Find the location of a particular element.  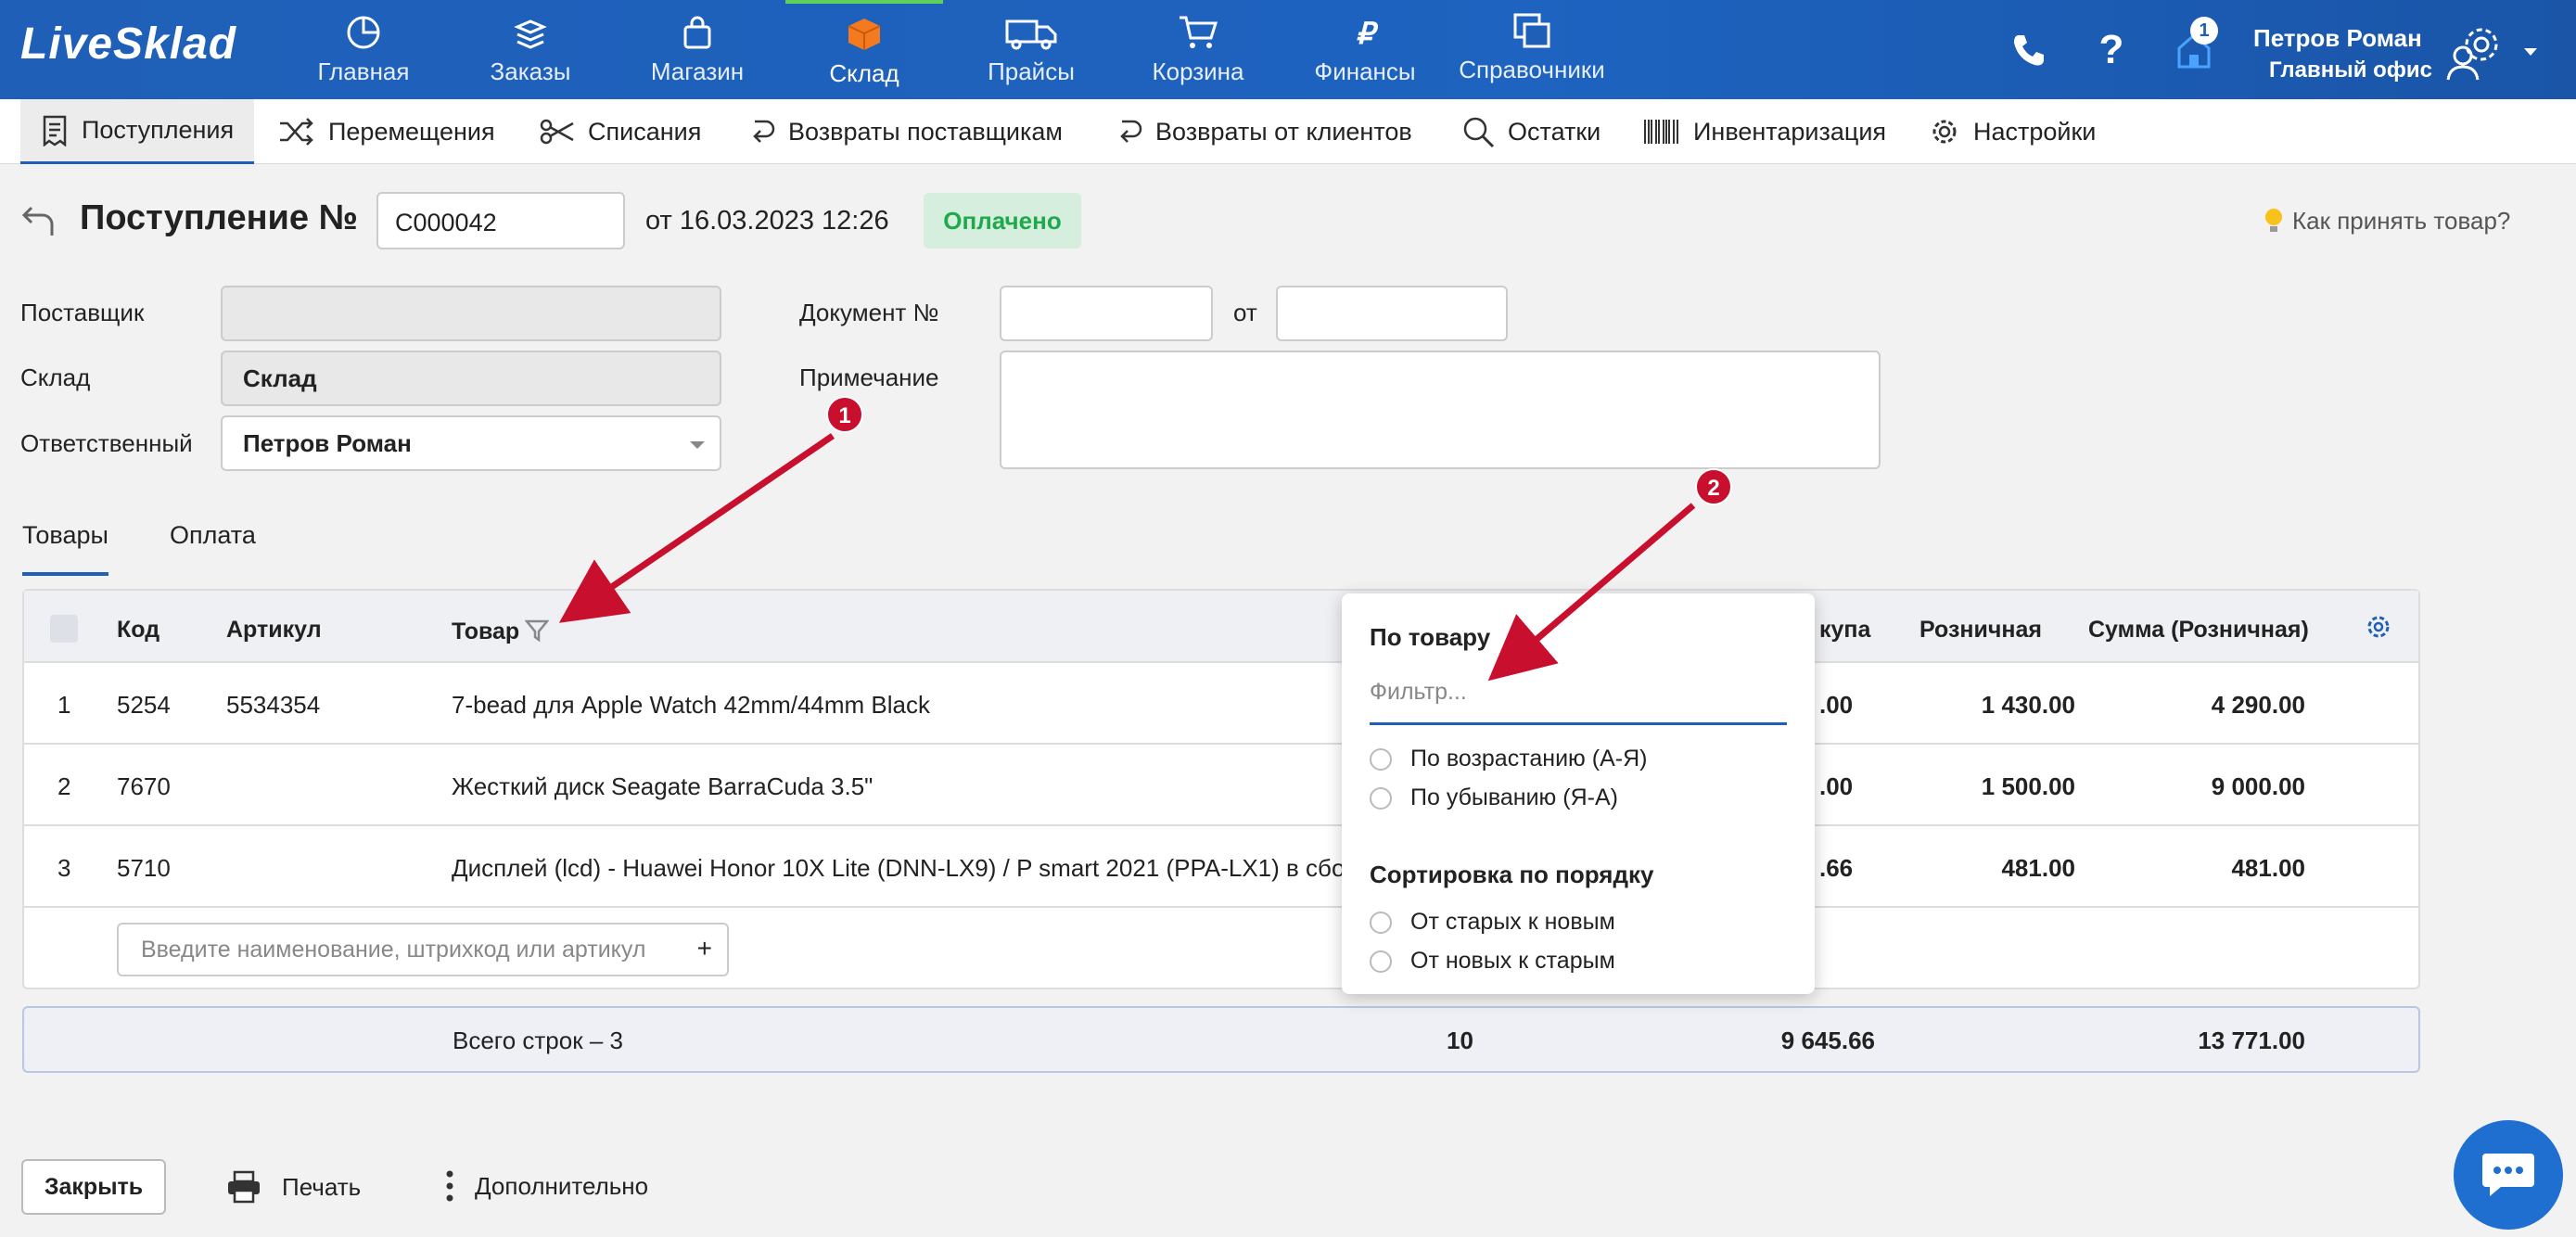

printer-icon is located at coordinates (244, 1187).